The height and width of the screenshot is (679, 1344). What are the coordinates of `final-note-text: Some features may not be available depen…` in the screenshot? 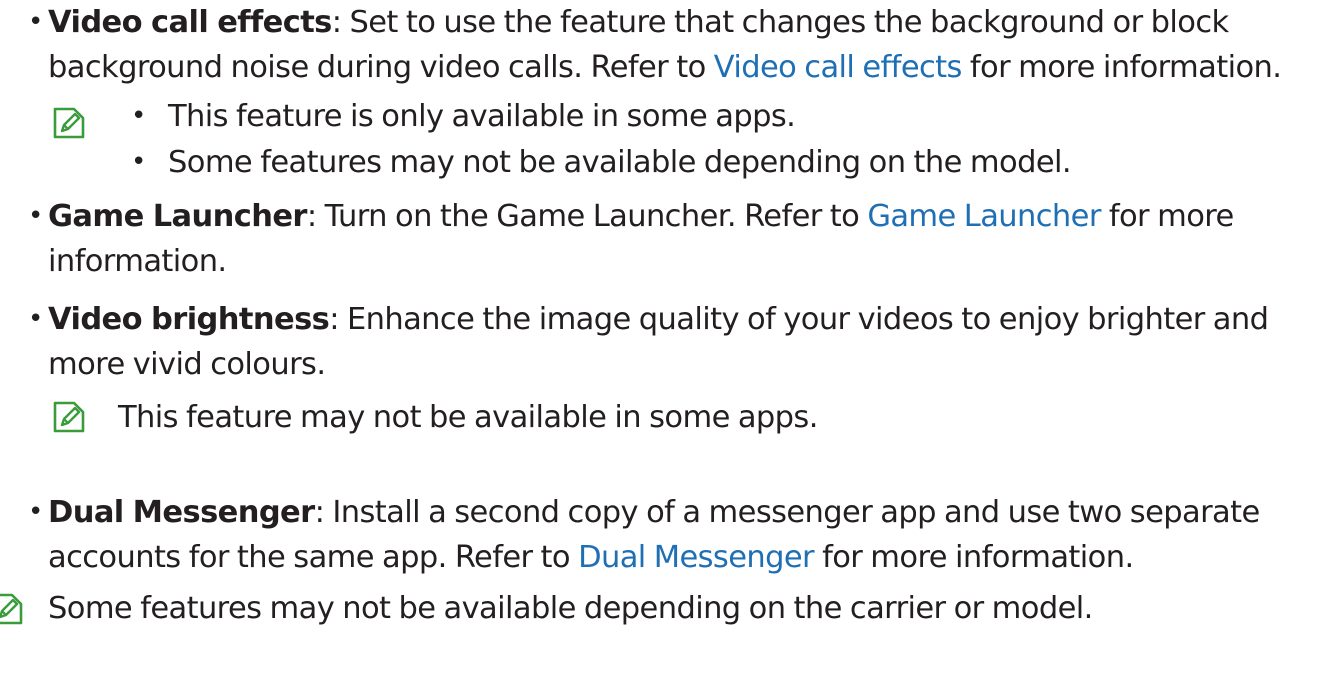 It's located at (570, 608).